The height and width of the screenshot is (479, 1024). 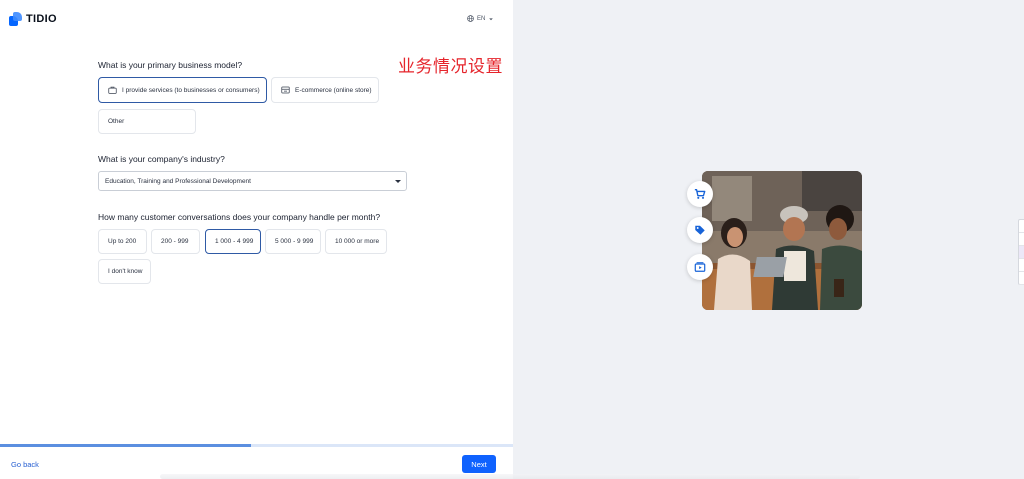 I want to click on go-back-link: Go back, so click(x=25, y=464).